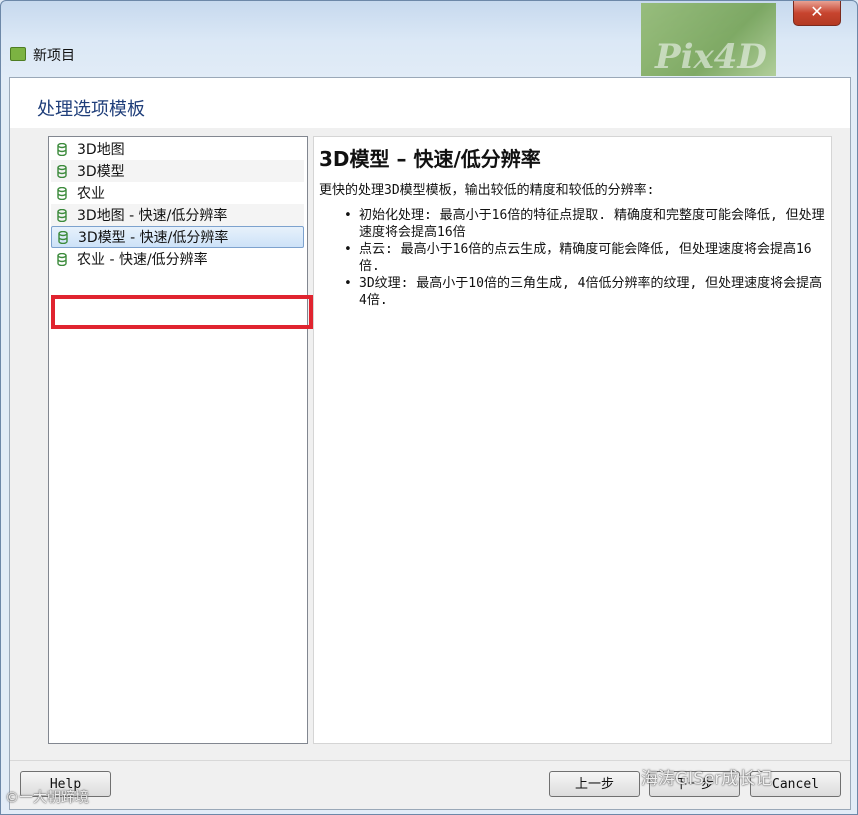 This screenshot has height=815, width=858. I want to click on template-item-3d-map-rapid: 3D地图 - 快速/低分辨率, so click(177, 215).